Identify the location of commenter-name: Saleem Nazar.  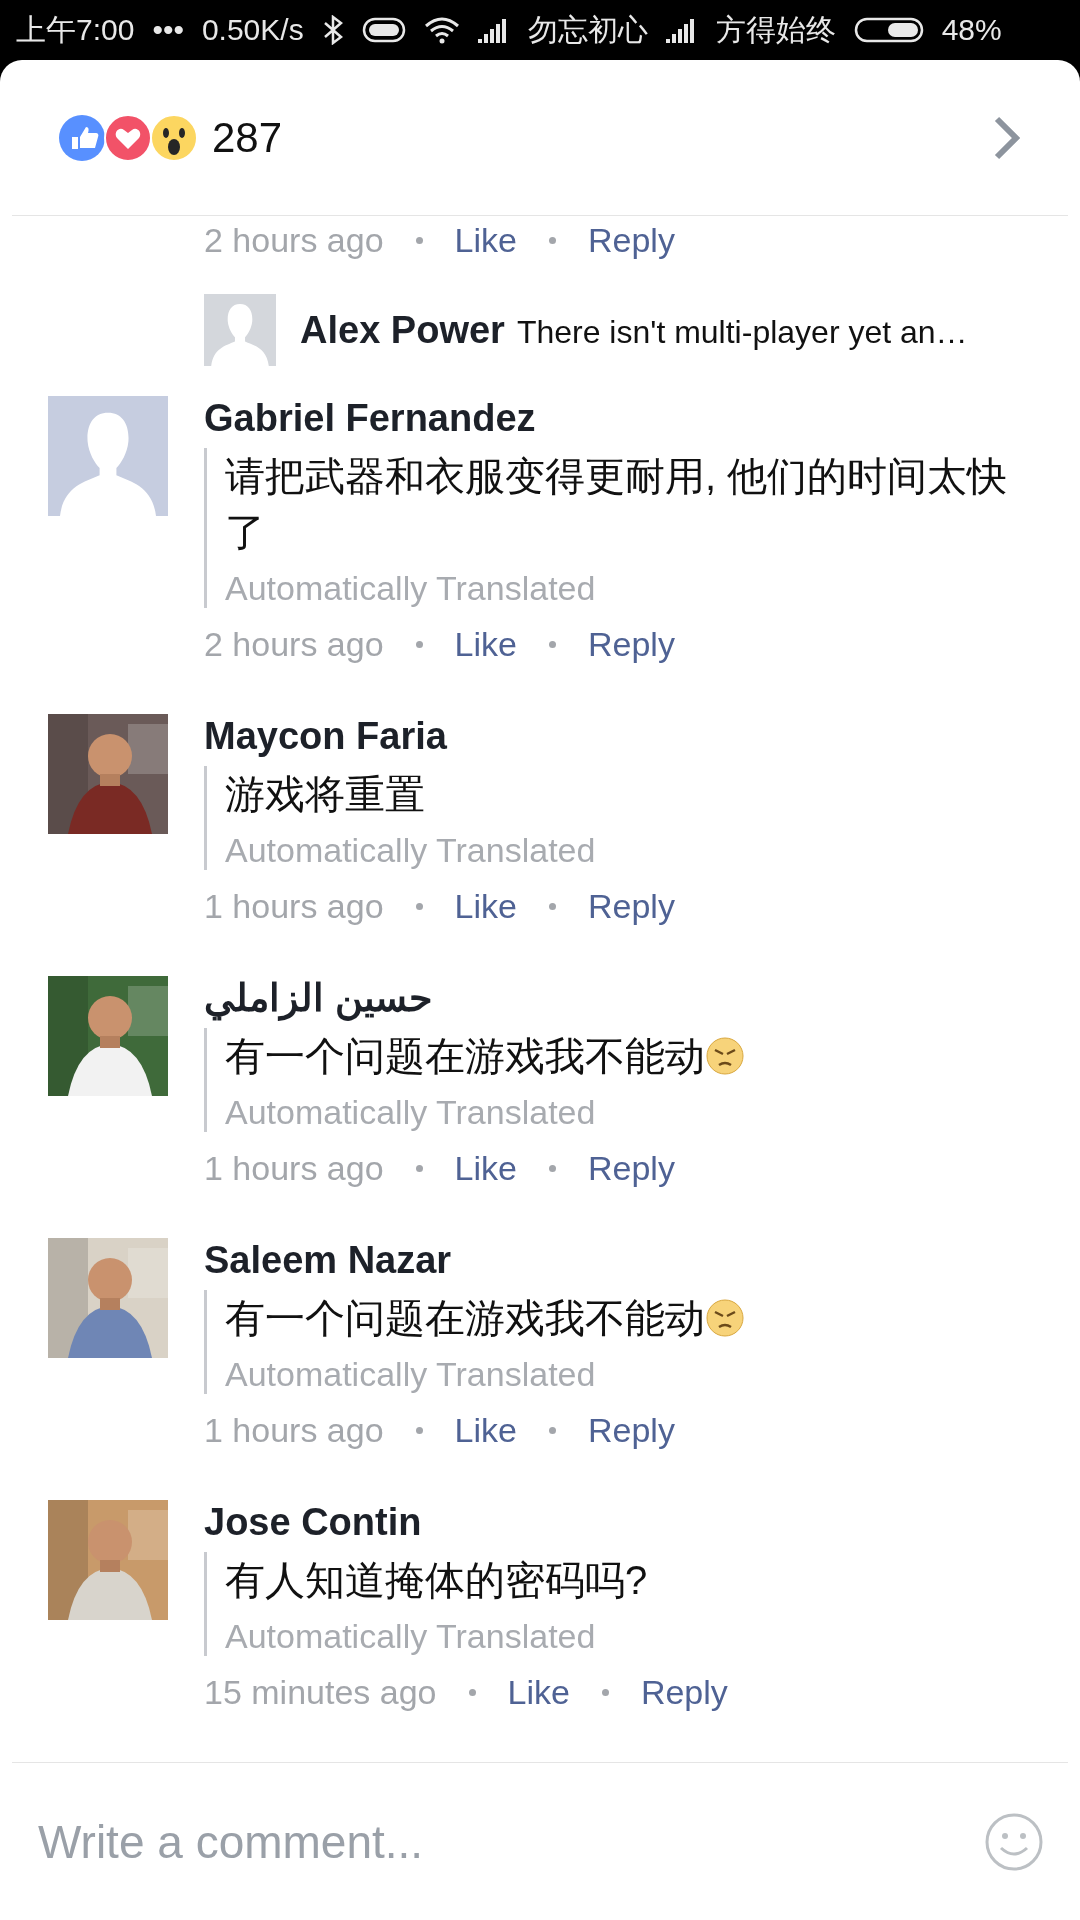
(610, 1260).